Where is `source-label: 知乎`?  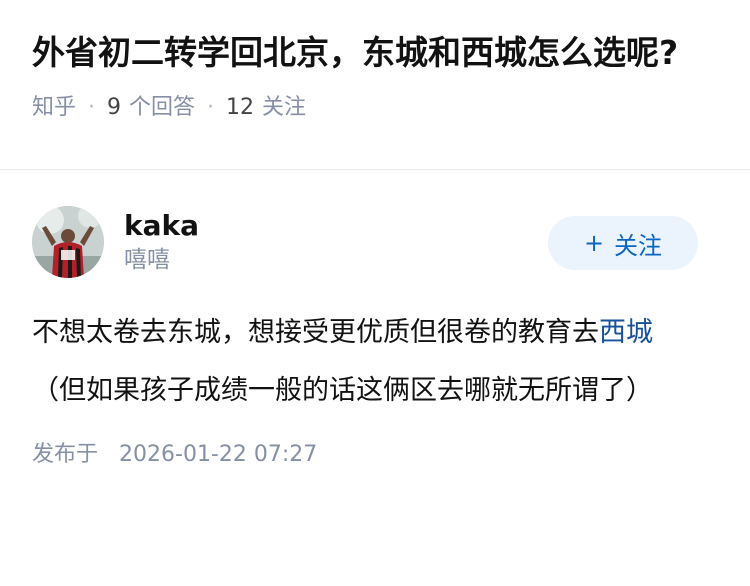
source-label: 知乎 is located at coordinates (54, 108).